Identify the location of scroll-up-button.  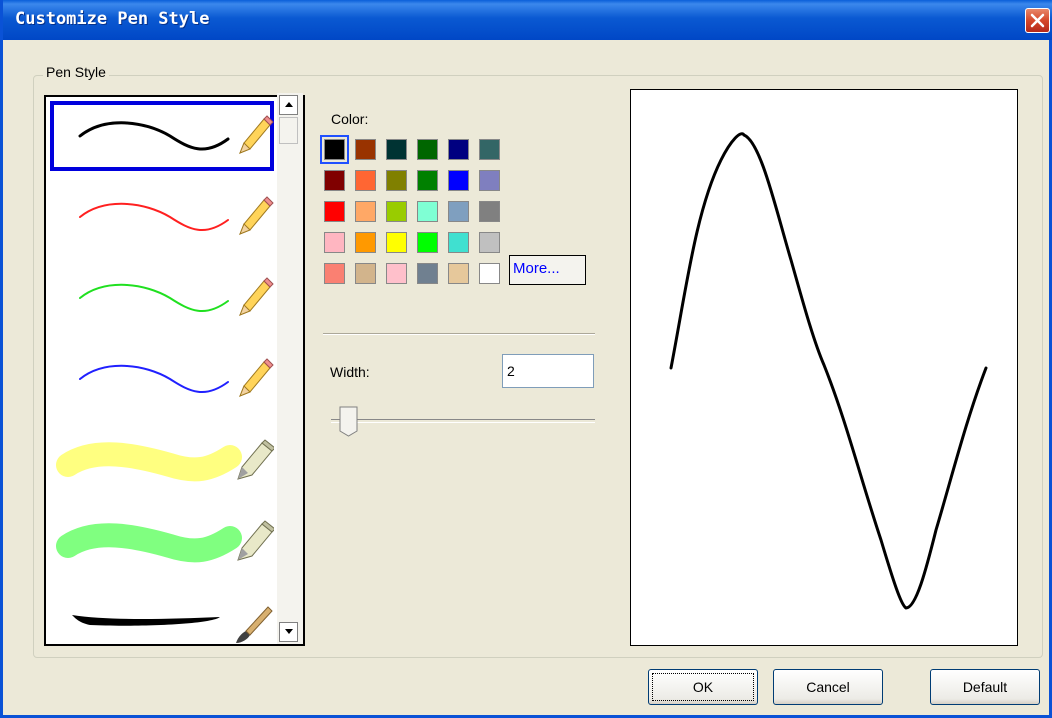
(288, 105).